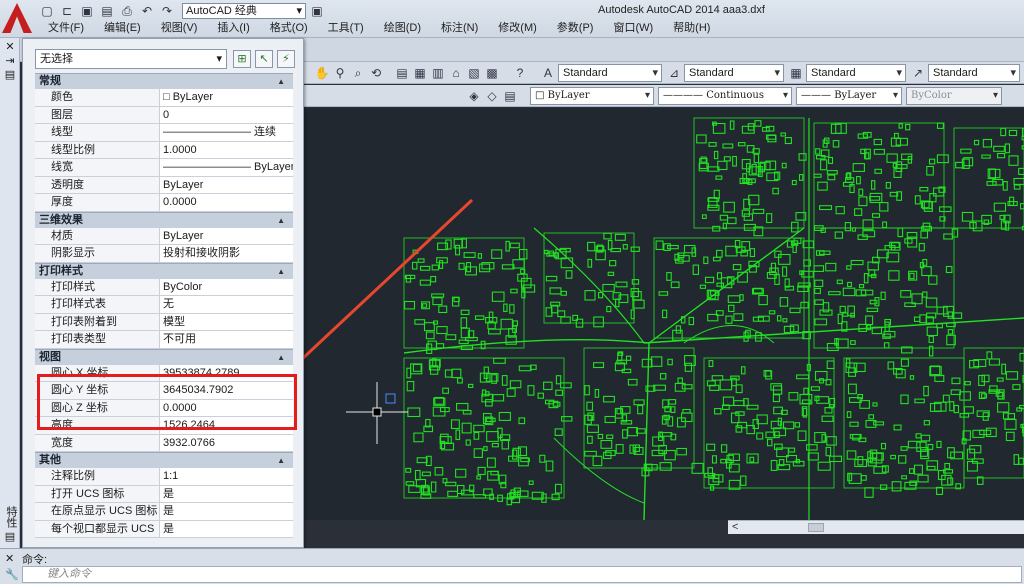 The width and height of the screenshot is (1024, 584). Describe the element at coordinates (226, 443) in the screenshot. I see `property-value: 3932.0766` at that location.